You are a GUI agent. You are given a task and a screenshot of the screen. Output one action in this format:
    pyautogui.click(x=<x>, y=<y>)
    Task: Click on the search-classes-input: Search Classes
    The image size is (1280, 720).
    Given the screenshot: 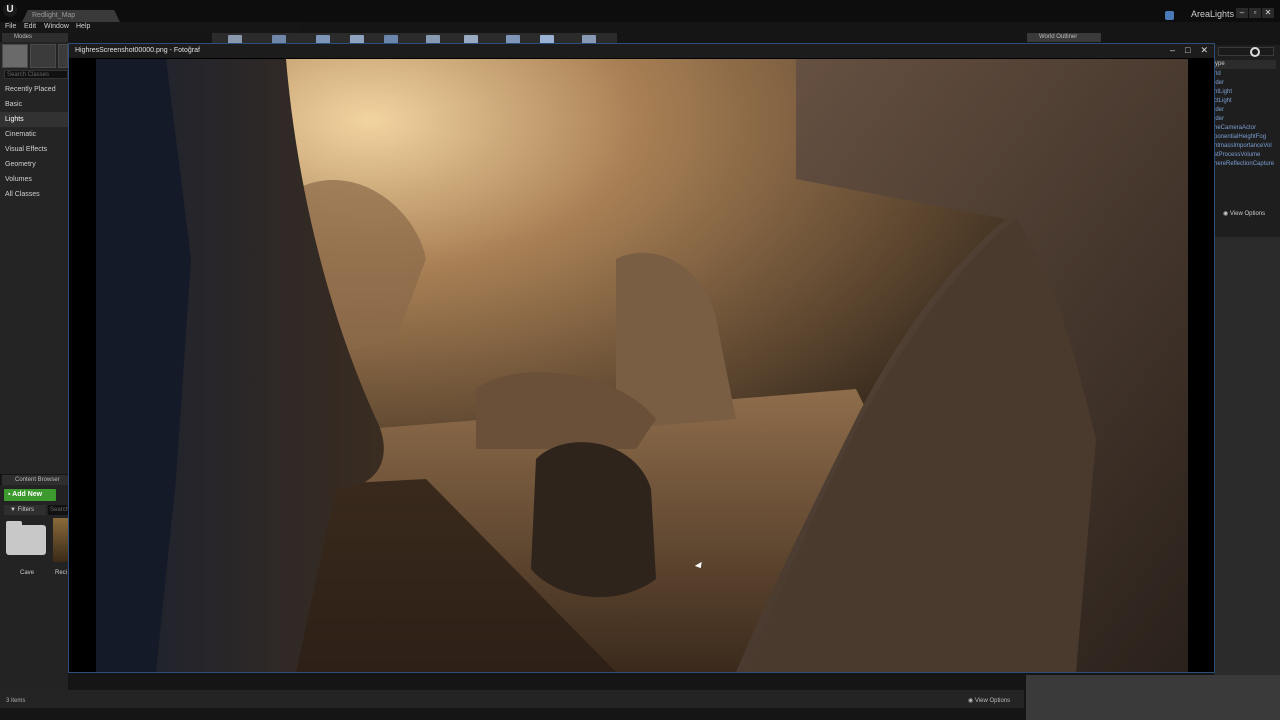 What is the action you would take?
    pyautogui.click(x=36, y=74)
    